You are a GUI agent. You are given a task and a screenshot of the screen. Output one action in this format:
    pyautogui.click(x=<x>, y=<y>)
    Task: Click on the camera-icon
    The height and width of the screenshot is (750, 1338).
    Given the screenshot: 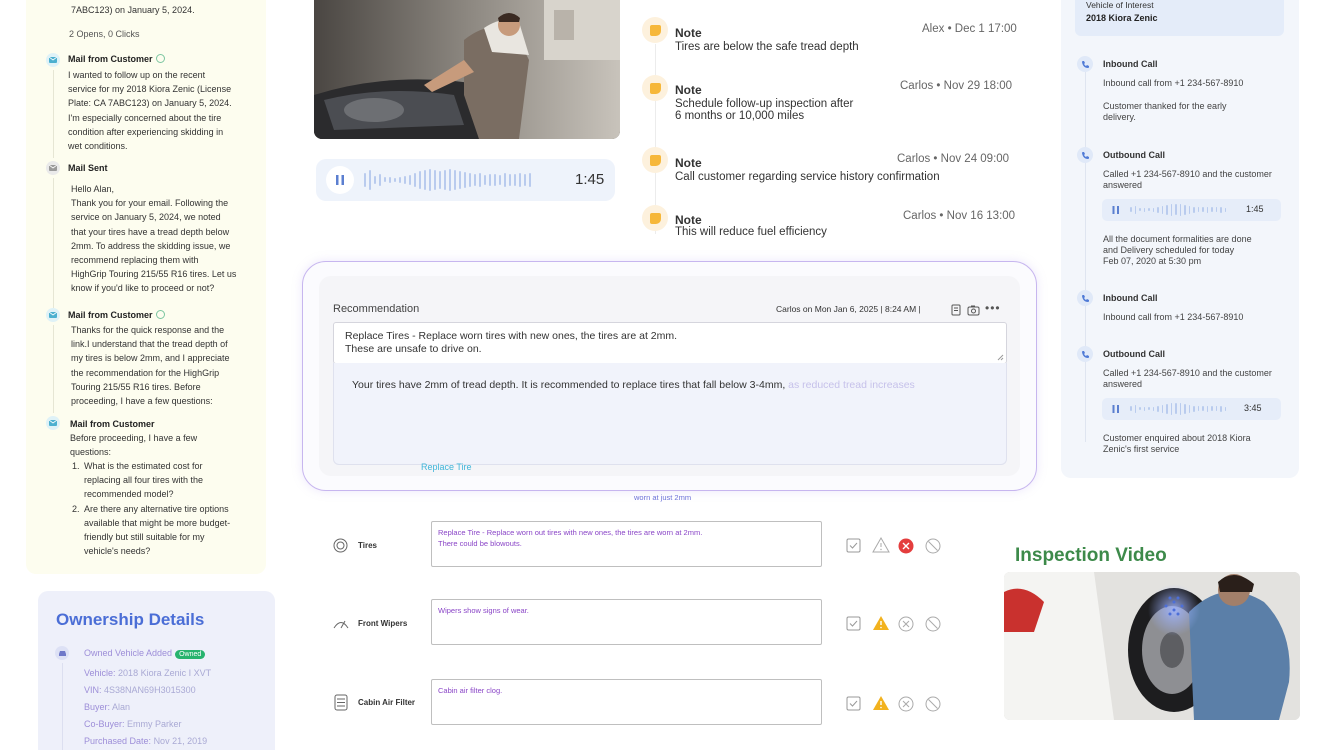 What is the action you would take?
    pyautogui.click(x=973, y=312)
    